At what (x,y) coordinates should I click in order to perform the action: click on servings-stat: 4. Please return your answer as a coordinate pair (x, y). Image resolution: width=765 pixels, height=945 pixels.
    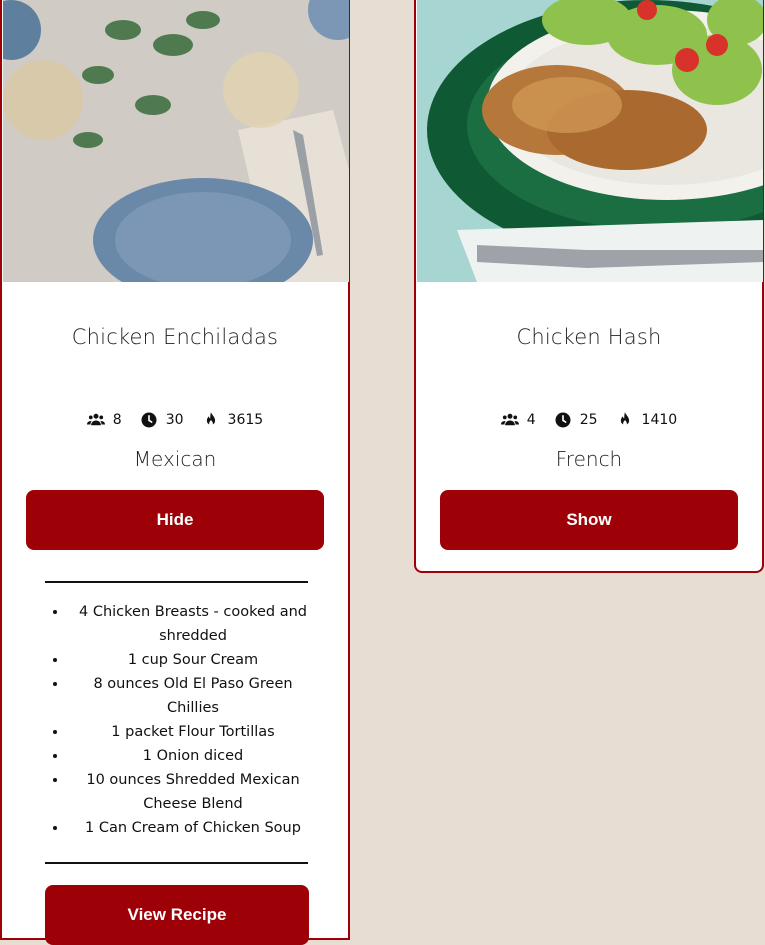
    Looking at the image, I should click on (518, 420).